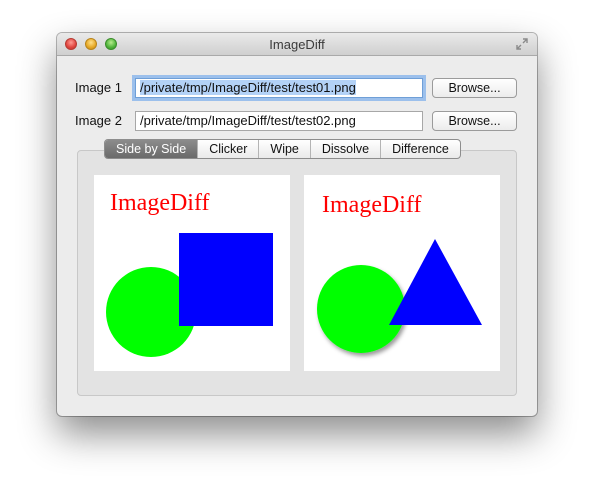 The height and width of the screenshot is (496, 594). I want to click on image2-green-circle, so click(361, 309).